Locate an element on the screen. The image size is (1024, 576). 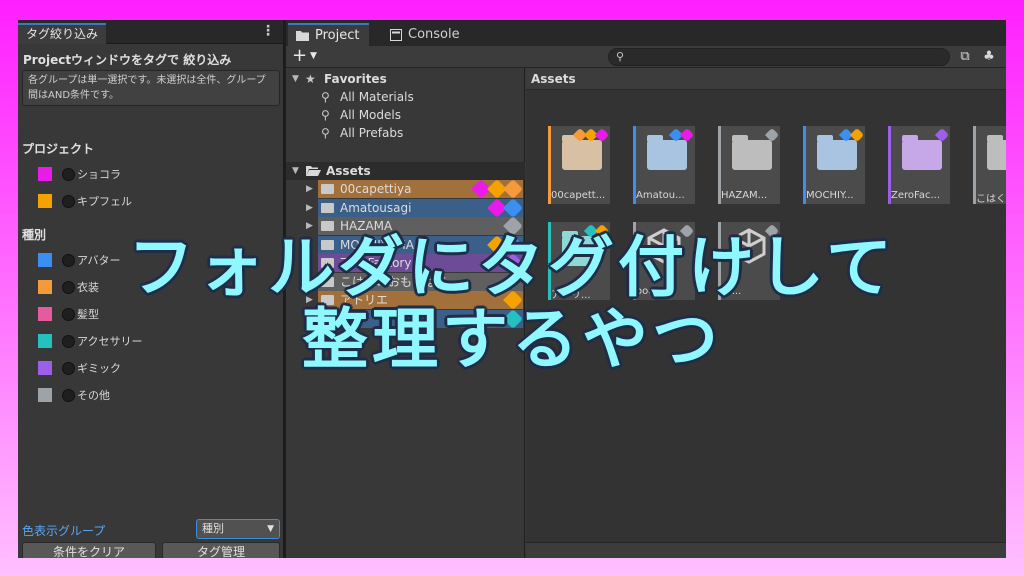
filter-shapes-icon: ♣ is located at coordinates (989, 57).